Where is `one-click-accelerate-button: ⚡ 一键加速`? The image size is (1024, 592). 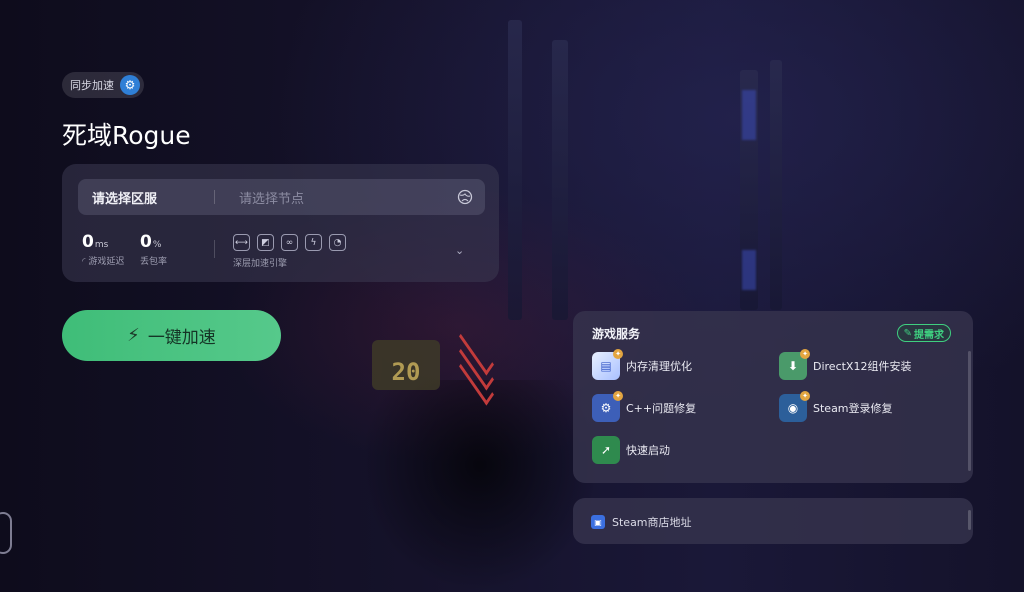
one-click-accelerate-button: ⚡ 一键加速 is located at coordinates (171, 335).